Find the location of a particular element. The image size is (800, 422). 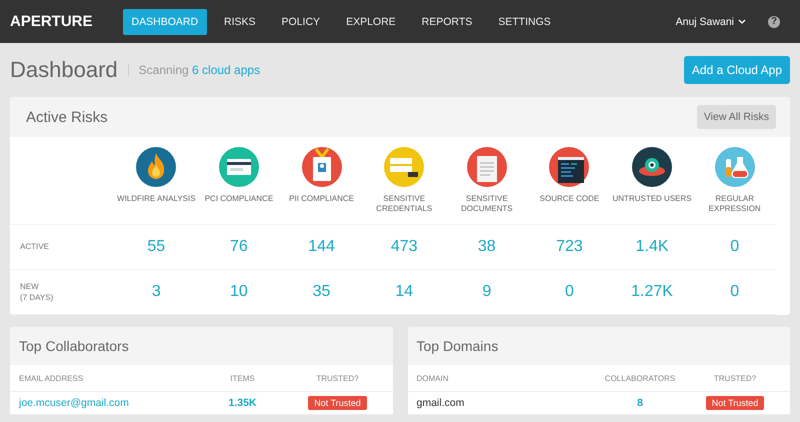

risk-label: SOURCE CODE is located at coordinates (570, 199).